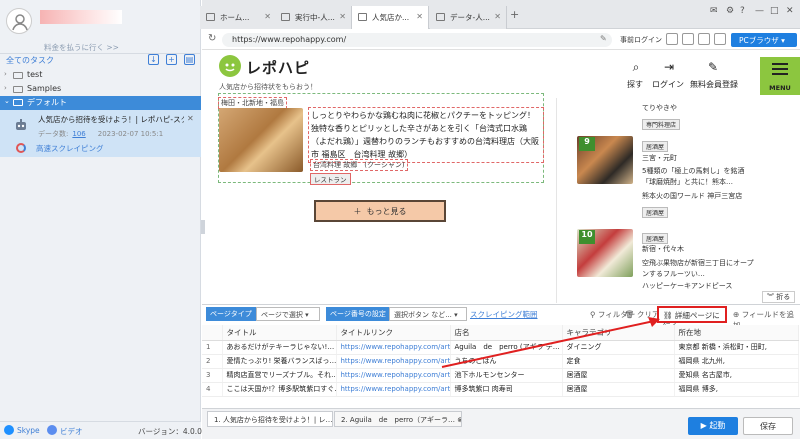  What do you see at coordinates (330, 179) in the screenshot?
I see `article-category-badge: レストラン` at bounding box center [330, 179].